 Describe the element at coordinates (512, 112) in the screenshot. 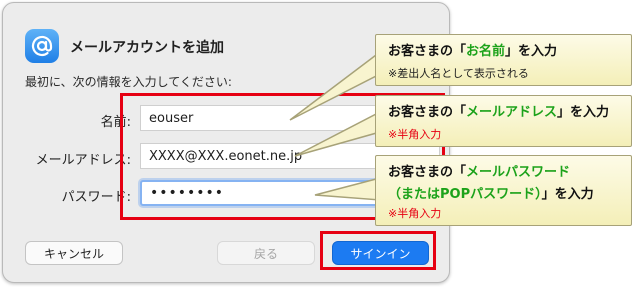

I see `callout-highlight: メールアドレス` at that location.